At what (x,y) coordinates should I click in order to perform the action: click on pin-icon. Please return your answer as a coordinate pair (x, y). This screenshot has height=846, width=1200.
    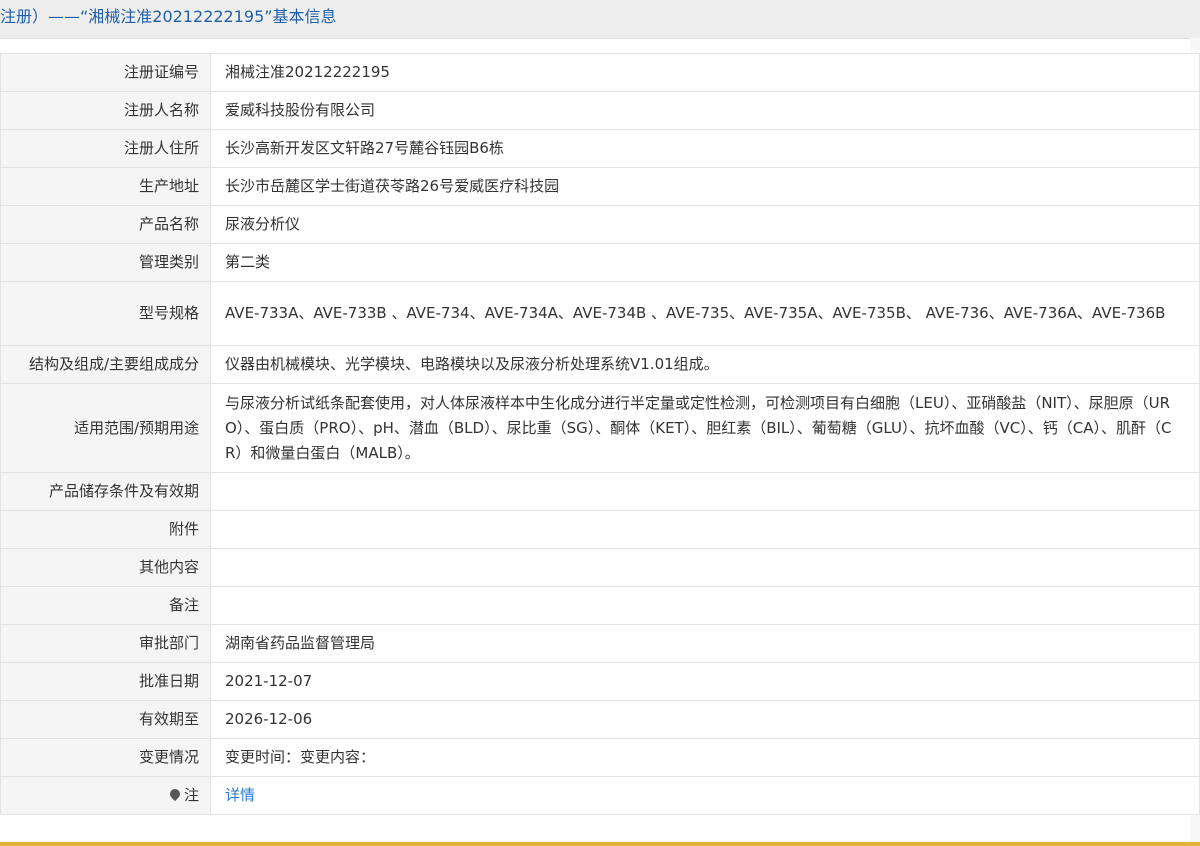
    Looking at the image, I should click on (175, 793).